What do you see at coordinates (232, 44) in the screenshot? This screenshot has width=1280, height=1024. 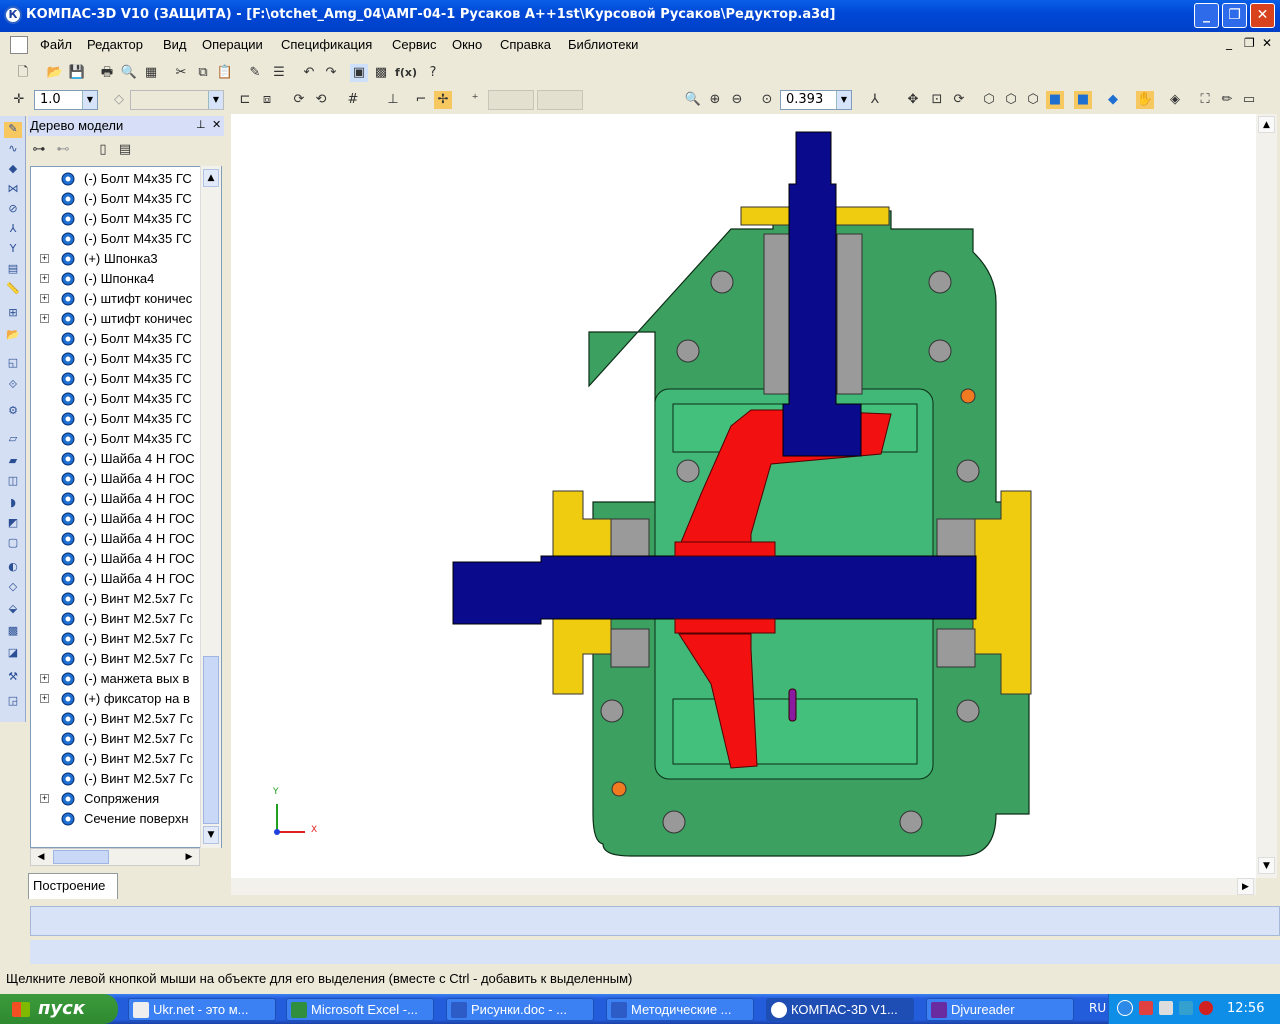 I see `menu-operations: Операции` at bounding box center [232, 44].